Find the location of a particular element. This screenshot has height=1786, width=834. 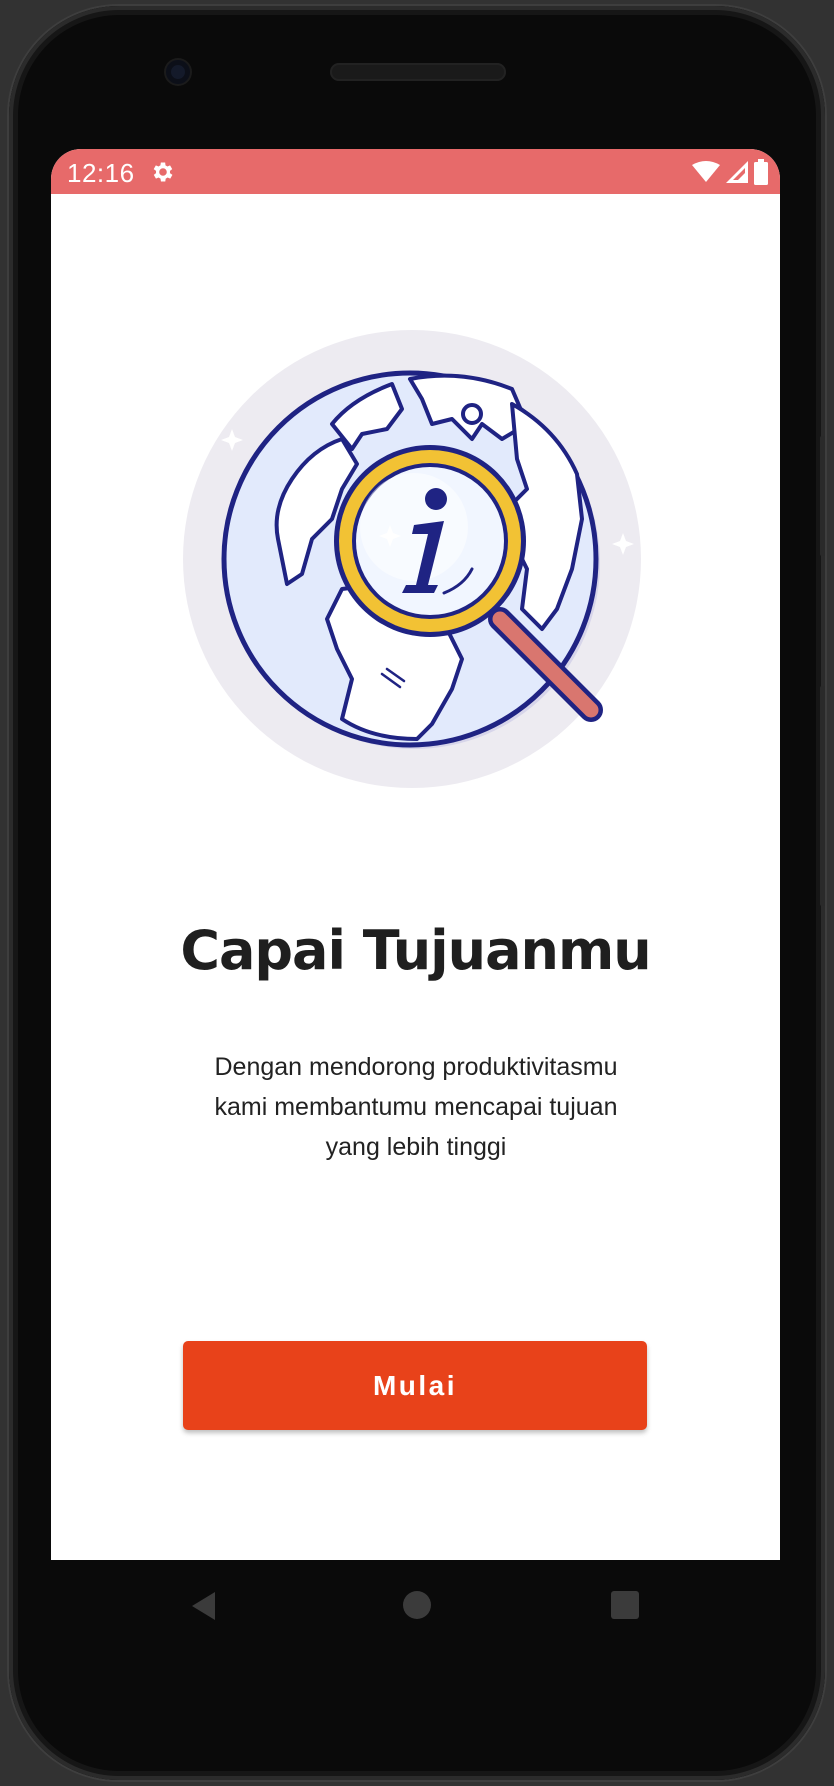

globe-magnifier-illustration is located at coordinates (412, 559).